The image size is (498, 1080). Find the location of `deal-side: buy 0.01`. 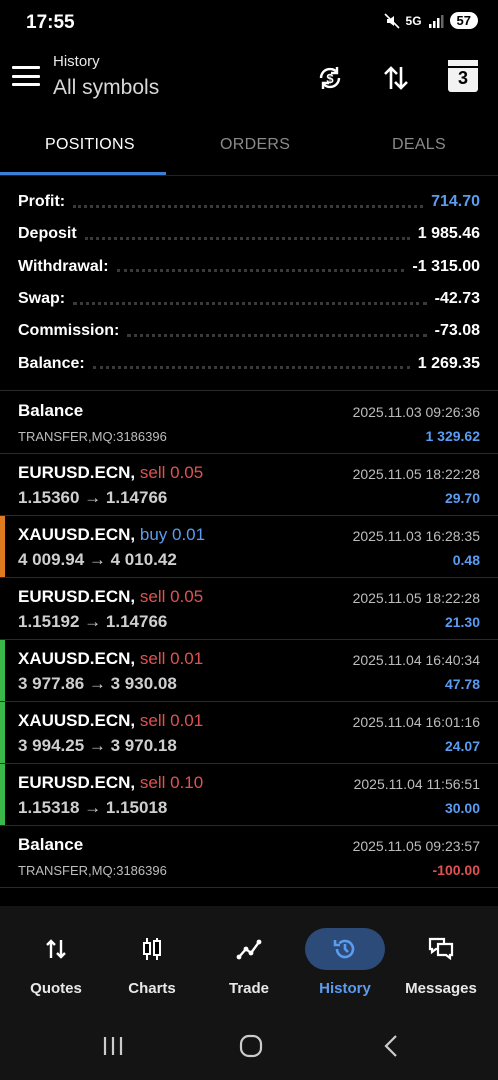

deal-side: buy 0.01 is located at coordinates (172, 534).